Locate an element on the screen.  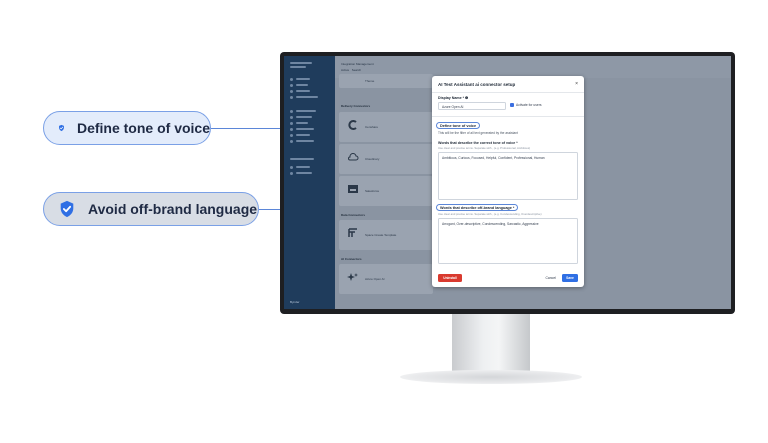
connector-label: Azure Open AI is located at coordinates (375, 279).